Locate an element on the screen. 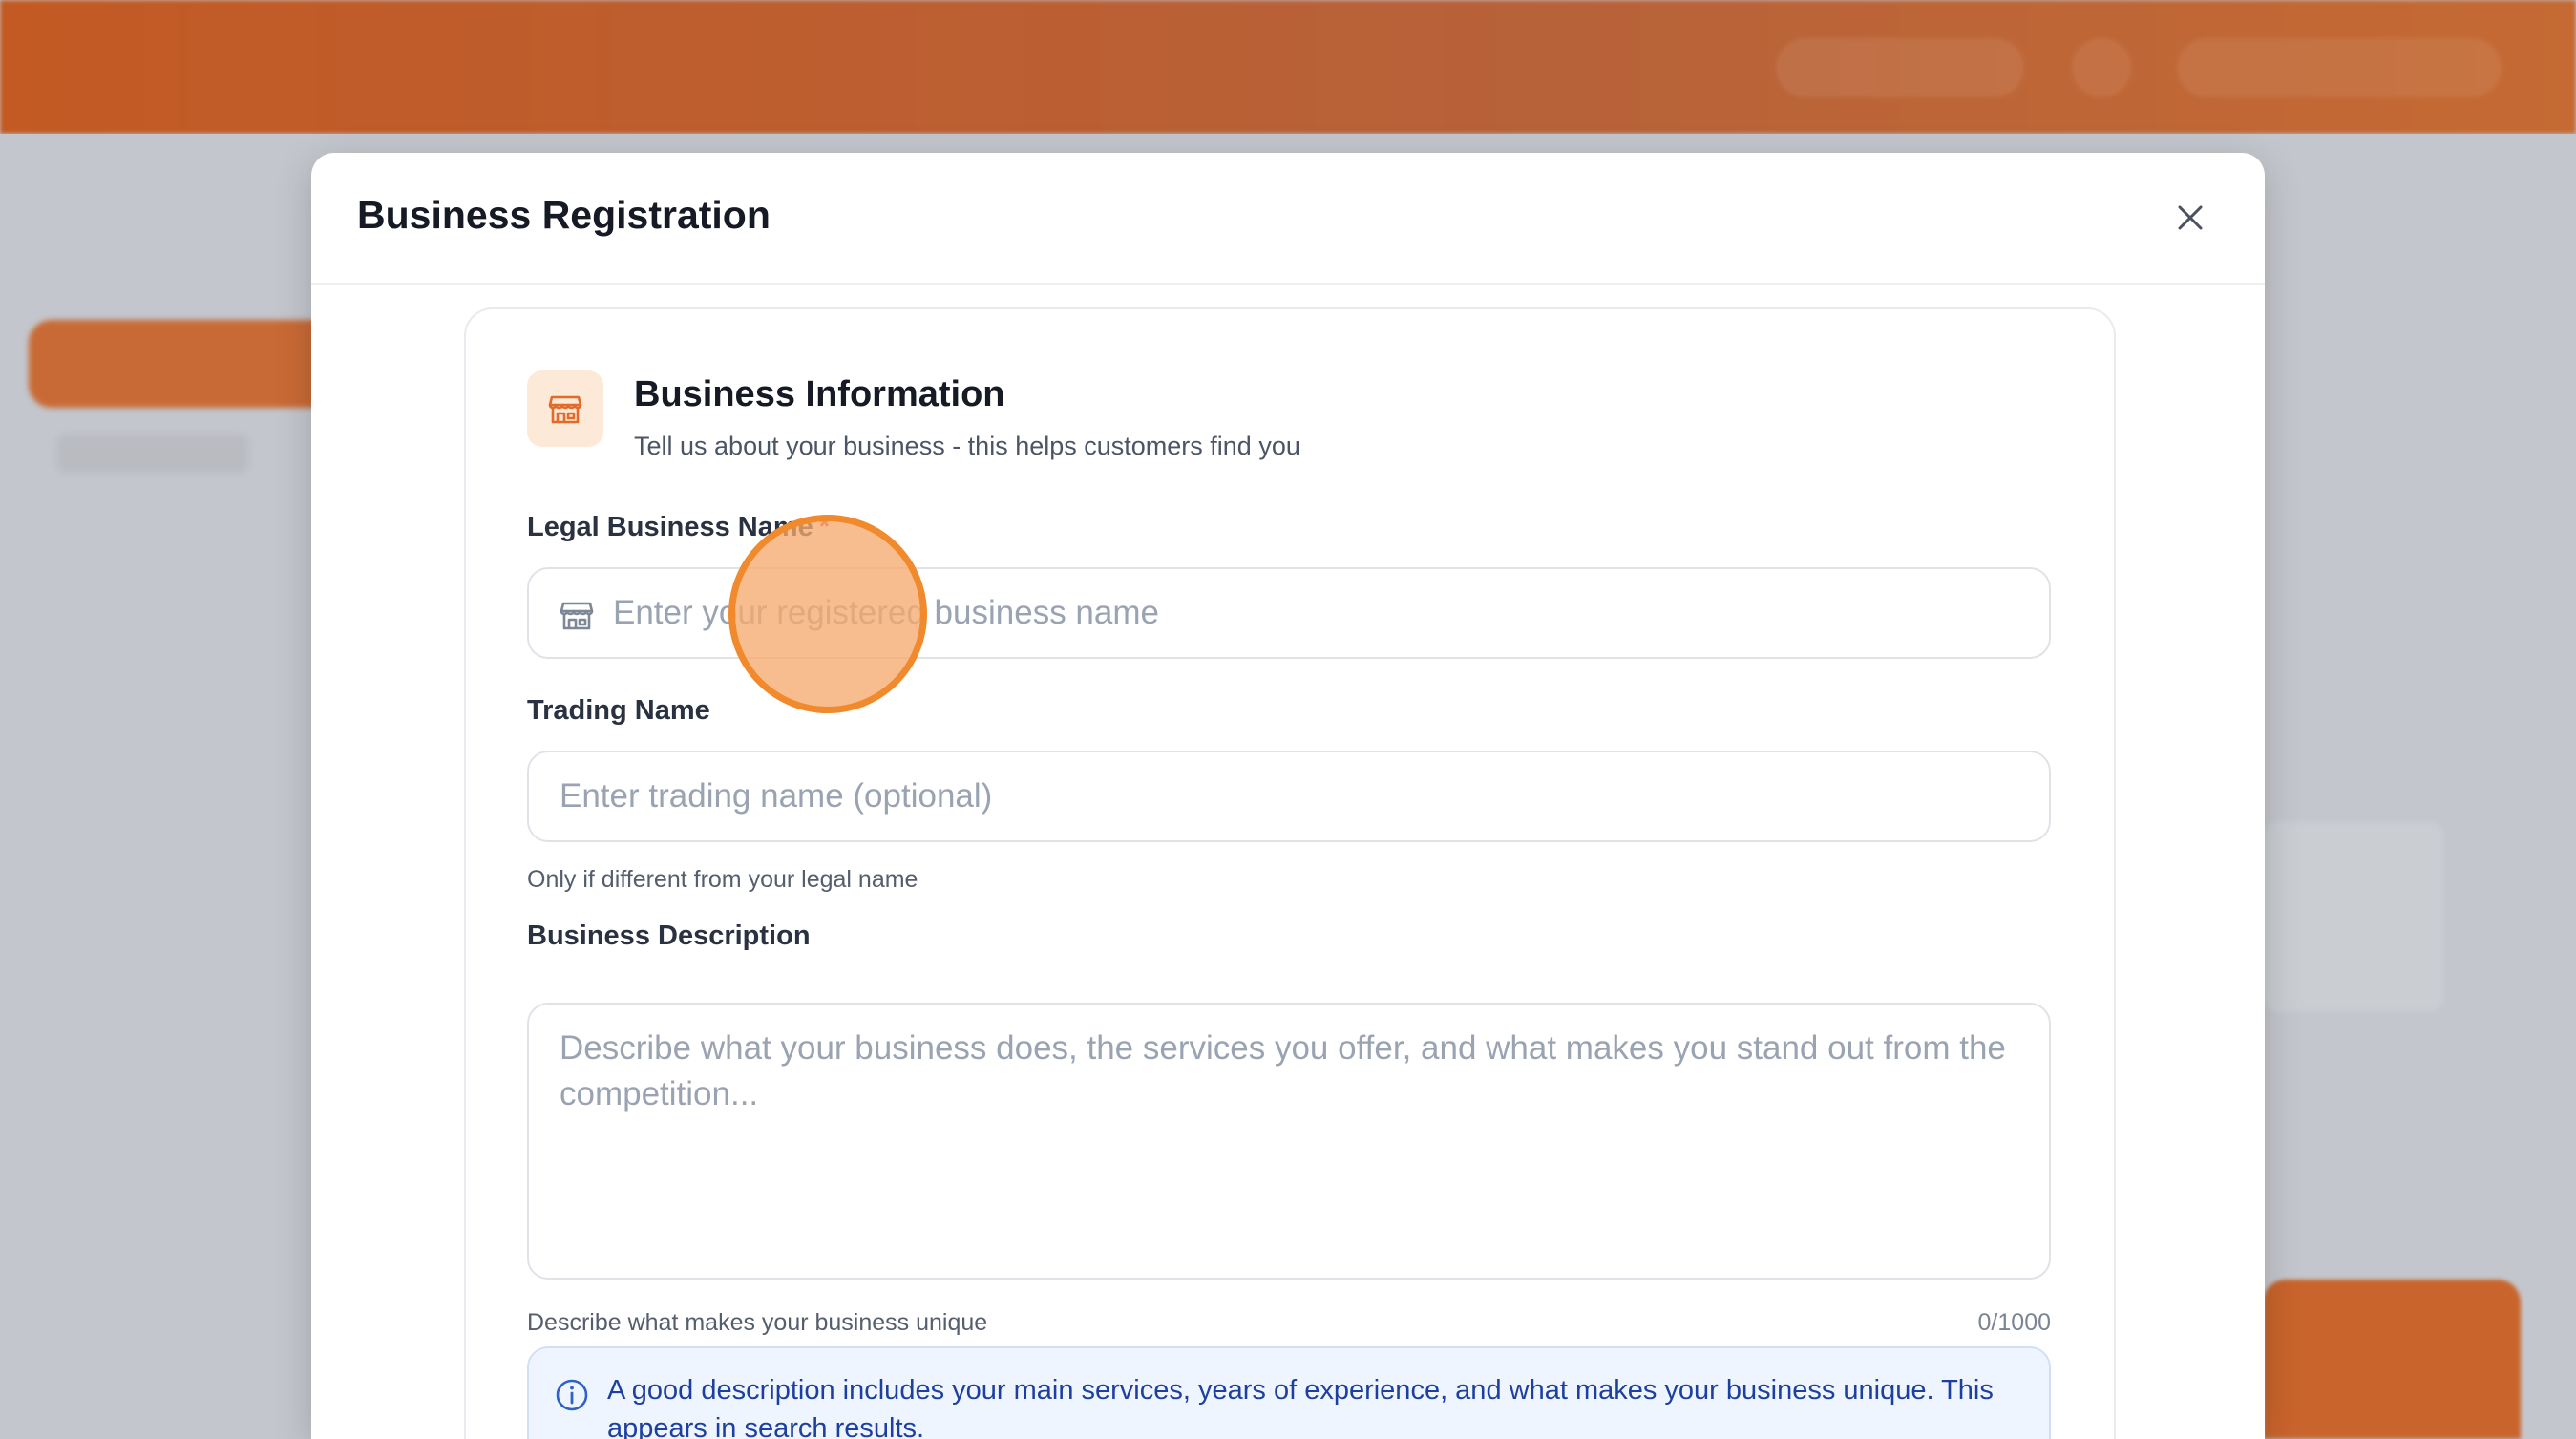 The height and width of the screenshot is (1439, 2576). trading-name-hint: Only if different from your legal name is located at coordinates (722, 879).